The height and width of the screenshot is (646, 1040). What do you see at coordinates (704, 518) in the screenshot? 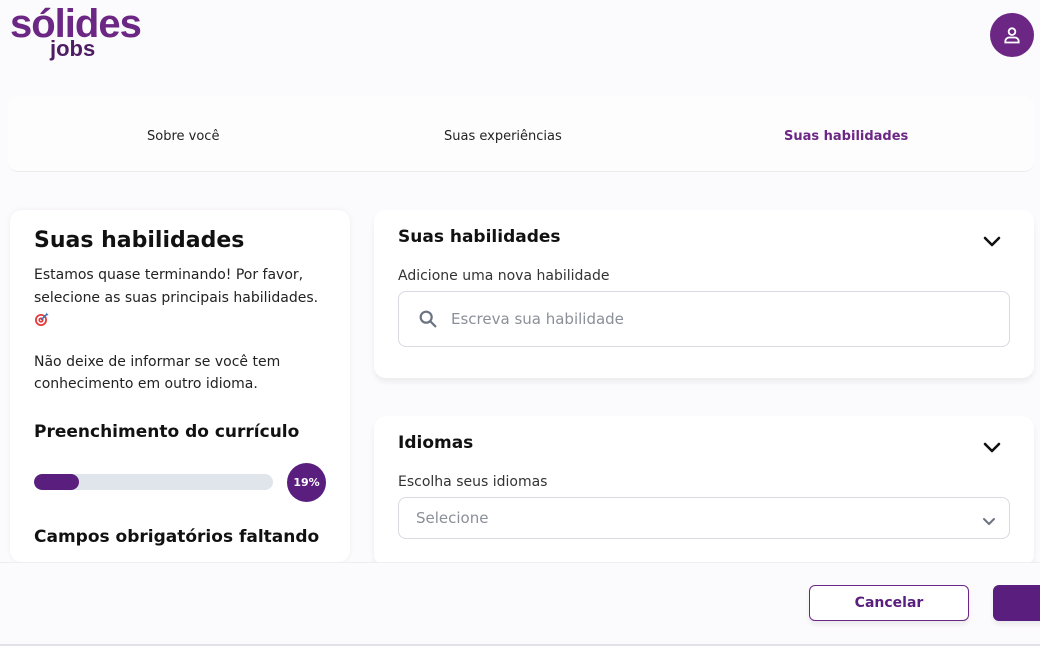
I see `languages-select: Selecione` at bounding box center [704, 518].